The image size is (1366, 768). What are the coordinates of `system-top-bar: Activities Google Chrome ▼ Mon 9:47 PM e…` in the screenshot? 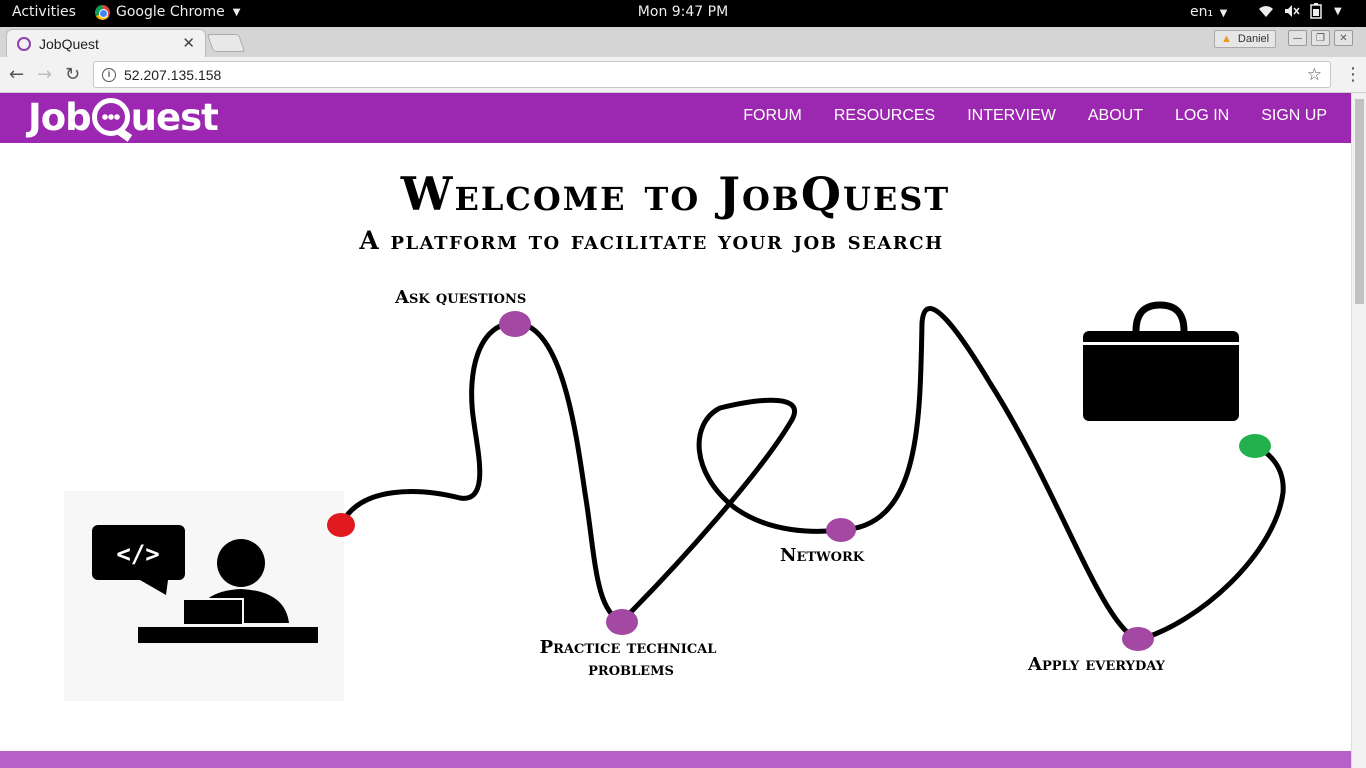 It's located at (683, 13).